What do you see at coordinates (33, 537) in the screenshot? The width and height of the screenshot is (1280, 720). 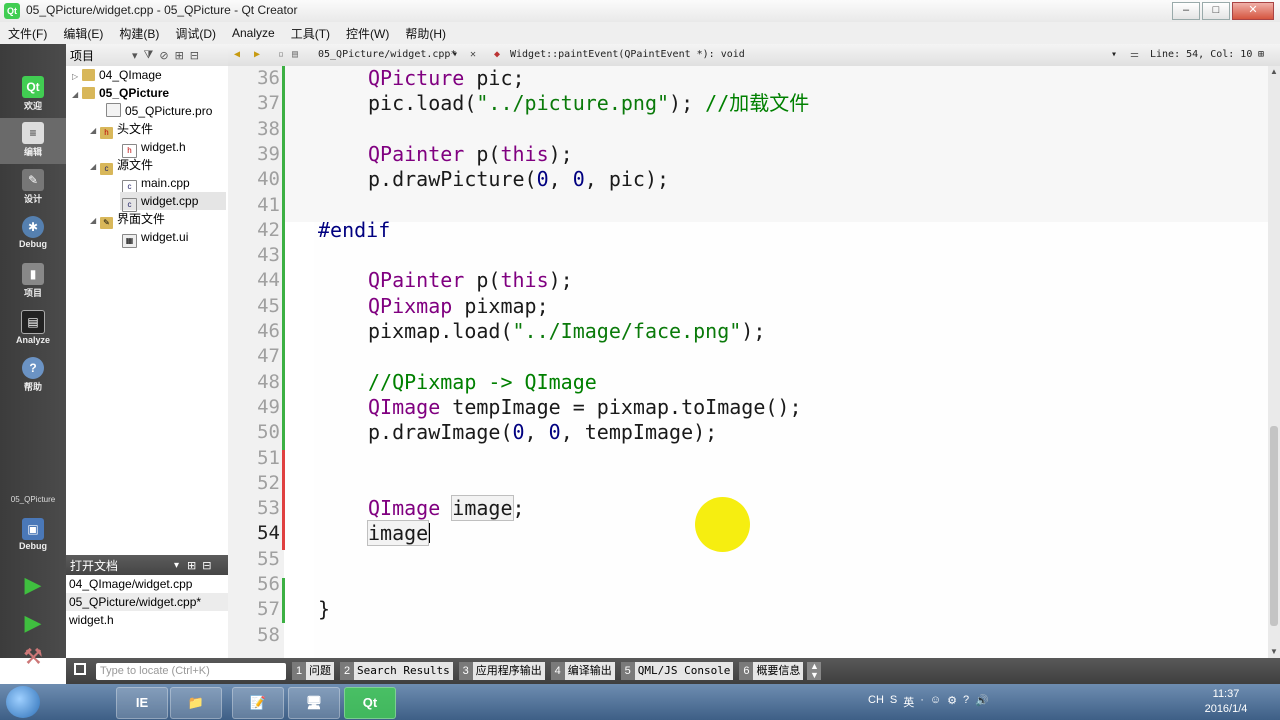 I see `kit-selector: ▣ Debug` at bounding box center [33, 537].